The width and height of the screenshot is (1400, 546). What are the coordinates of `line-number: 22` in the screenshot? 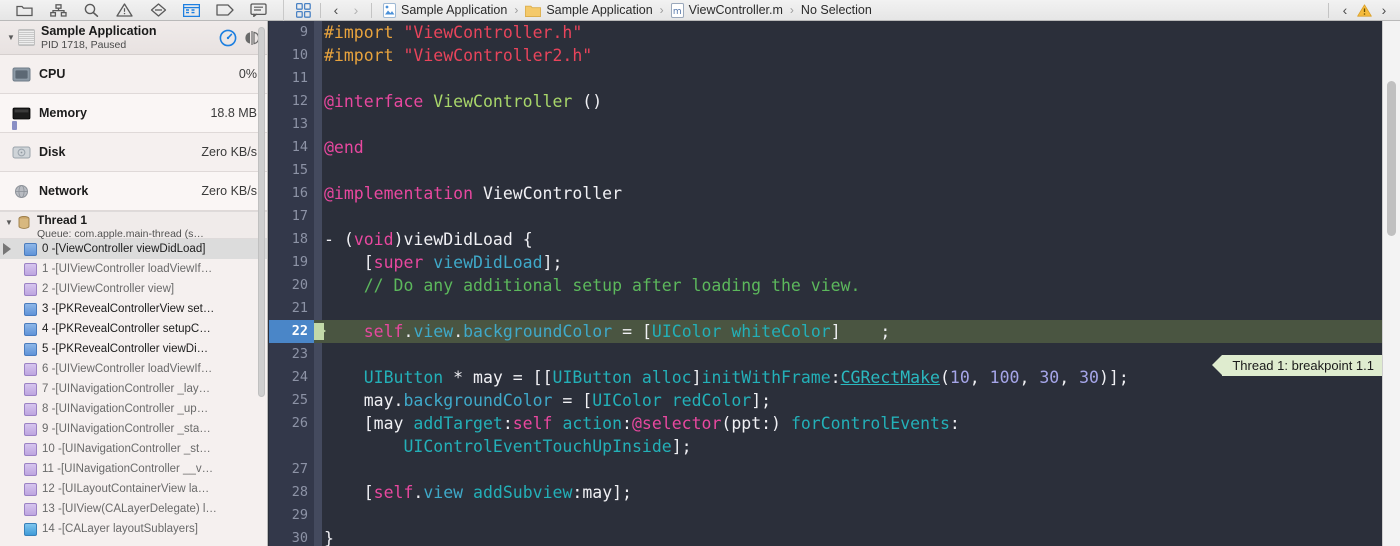 It's located at (291, 331).